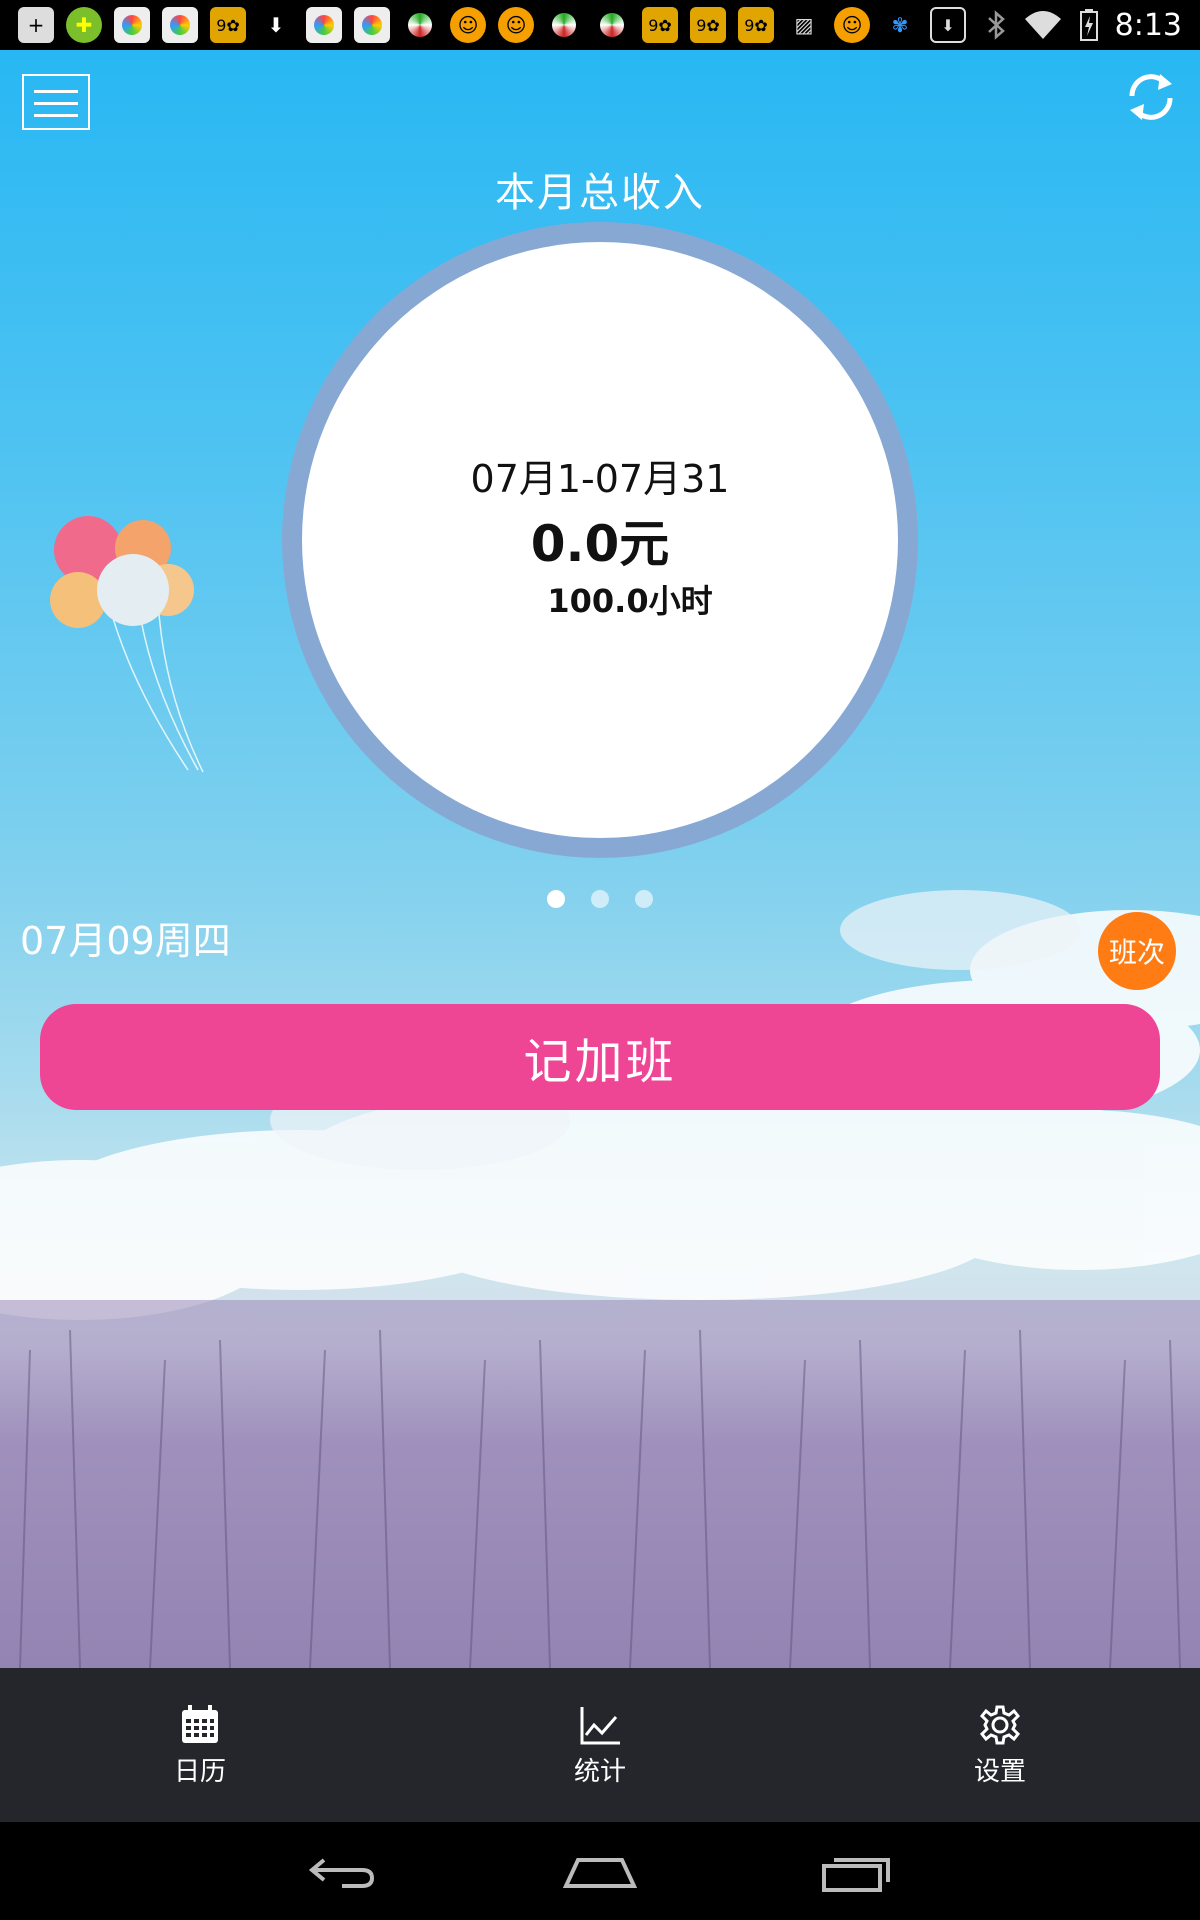 The height and width of the screenshot is (1920, 1200). I want to click on date-range: 07月1-07月31, so click(600, 479).